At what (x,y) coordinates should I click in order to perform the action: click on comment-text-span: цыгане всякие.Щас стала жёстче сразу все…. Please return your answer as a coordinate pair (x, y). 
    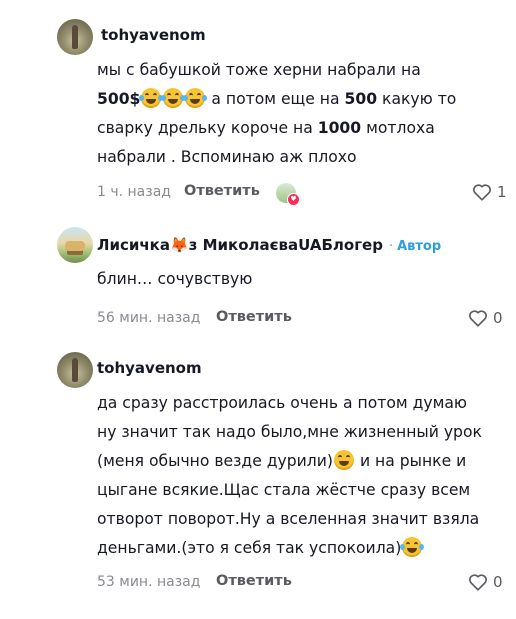
    Looking at the image, I should click on (284, 490).